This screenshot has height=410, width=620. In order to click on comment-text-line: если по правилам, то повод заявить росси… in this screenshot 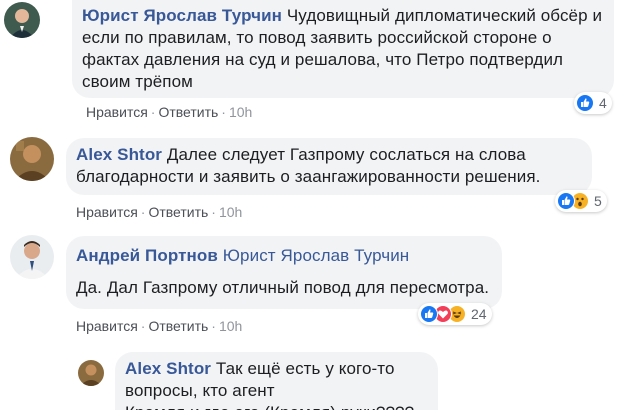, I will do `click(317, 37)`.